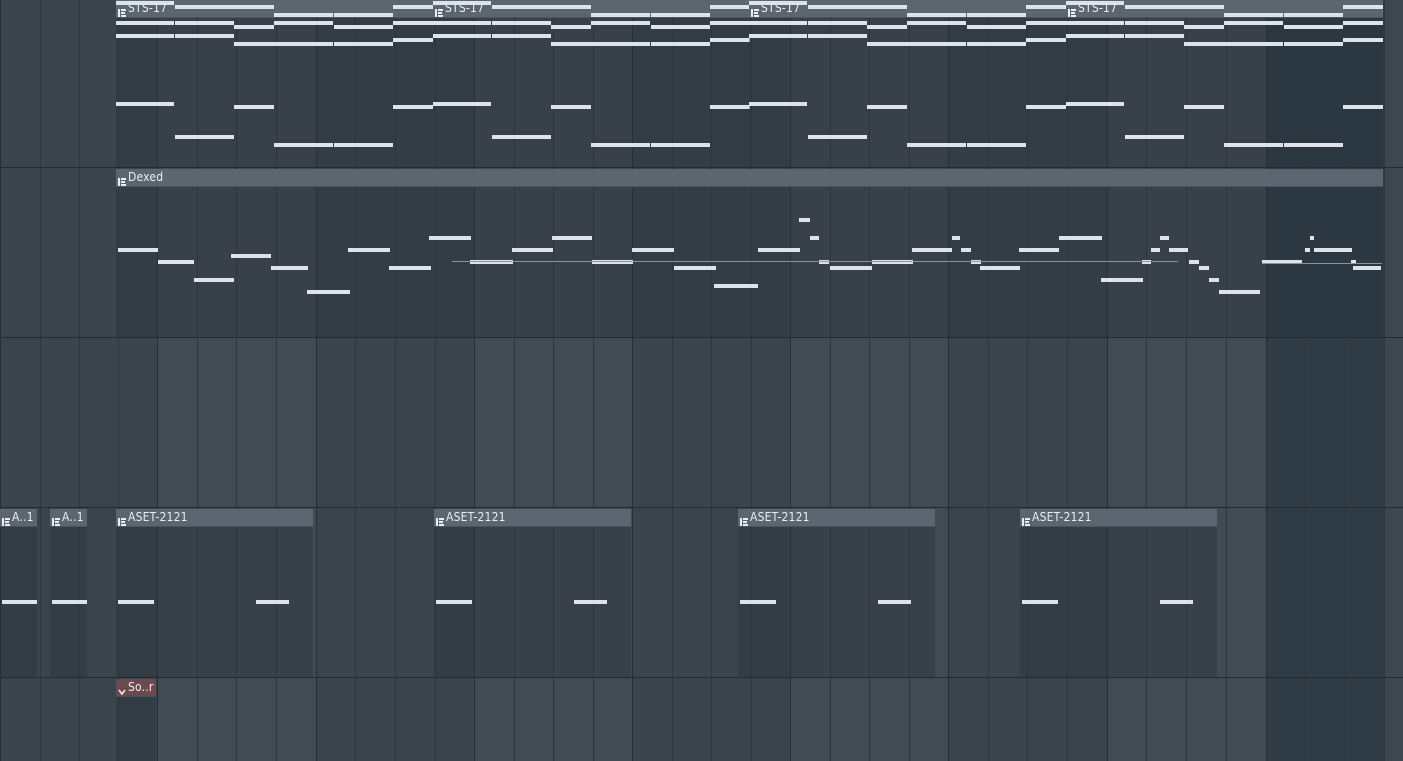 Image resolution: width=1403 pixels, height=761 pixels. What do you see at coordinates (23, 517) in the screenshot?
I see `clip-title: A..1` at bounding box center [23, 517].